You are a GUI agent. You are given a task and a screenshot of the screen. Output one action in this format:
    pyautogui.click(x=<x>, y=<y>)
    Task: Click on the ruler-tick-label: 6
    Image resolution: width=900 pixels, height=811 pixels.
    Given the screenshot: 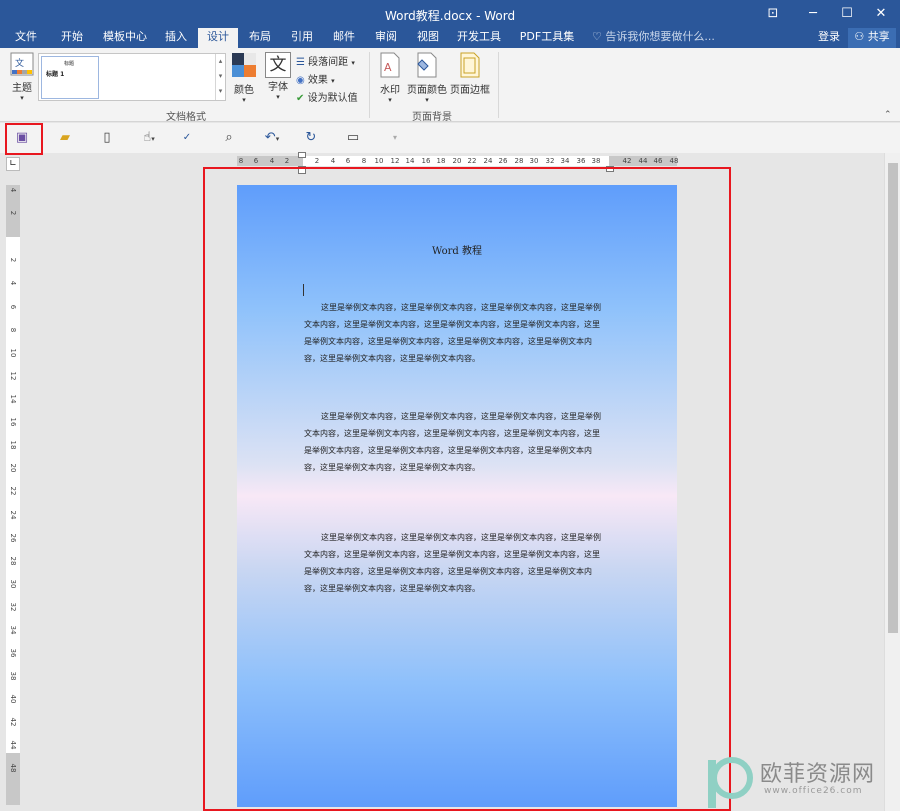 What is the action you would take?
    pyautogui.click(x=13, y=307)
    